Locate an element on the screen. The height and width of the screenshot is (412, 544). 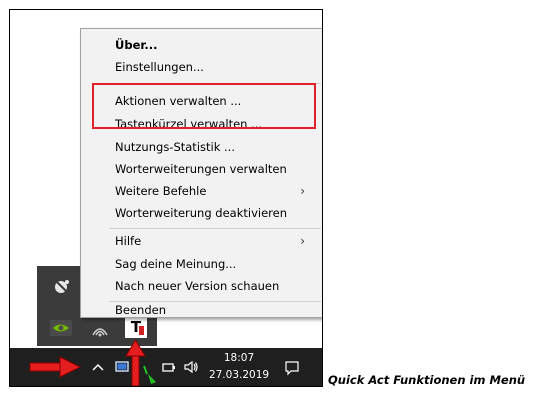
annotation-arrows is located at coordinates (92, 362).